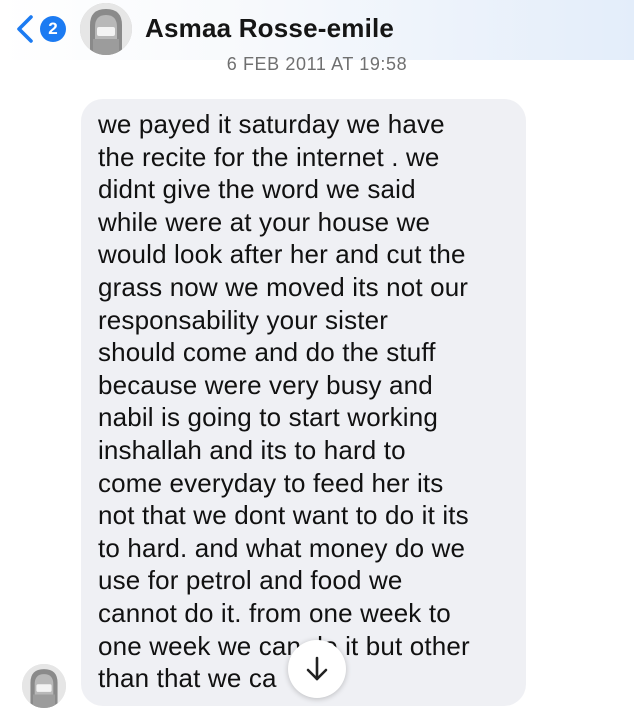 The width and height of the screenshot is (634, 725). I want to click on sender-avatar, so click(44, 686).